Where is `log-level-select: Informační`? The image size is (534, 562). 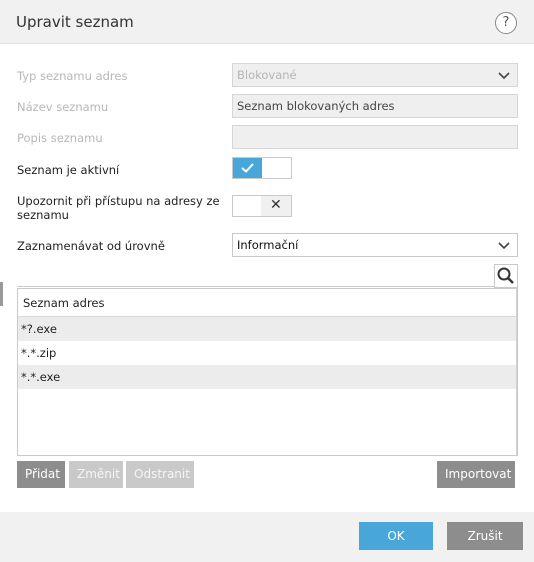 log-level-select: Informační is located at coordinates (375, 245).